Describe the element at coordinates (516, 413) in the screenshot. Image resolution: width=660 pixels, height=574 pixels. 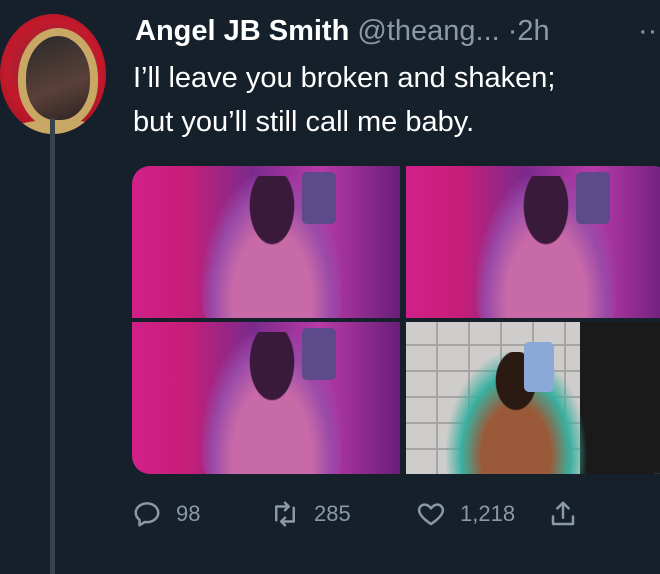
I see `photo-subject` at that location.